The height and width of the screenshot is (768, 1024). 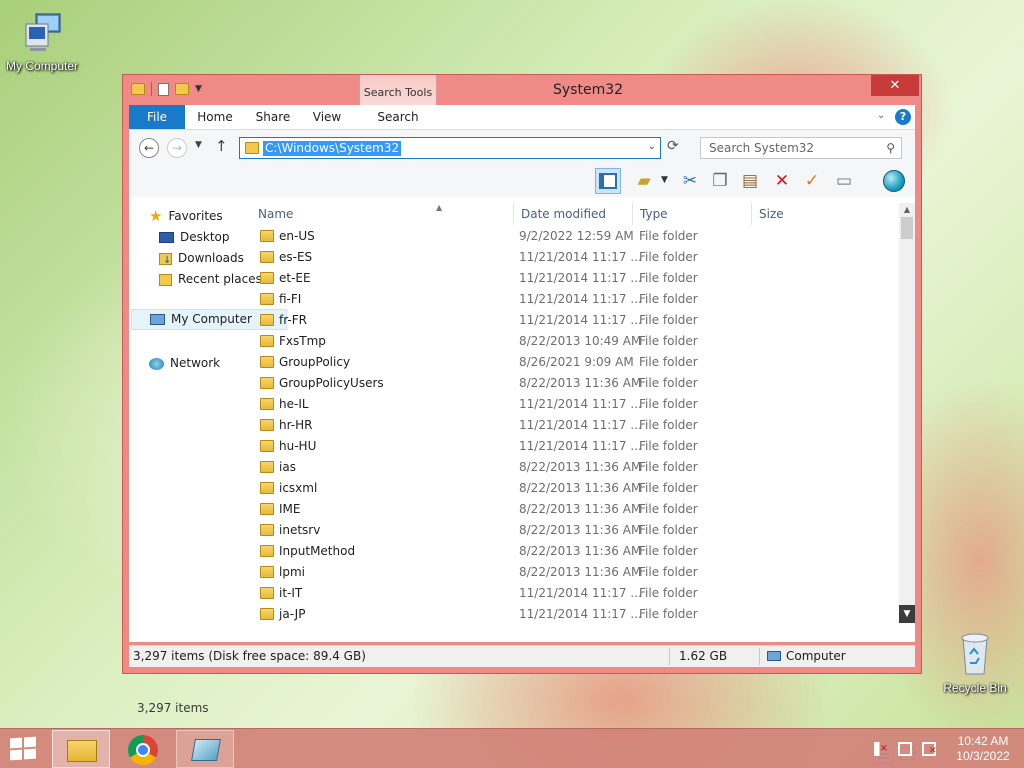 What do you see at coordinates (522, 102) in the screenshot?
I see `title-bar: ▼ Search Tools System32 ✕` at bounding box center [522, 102].